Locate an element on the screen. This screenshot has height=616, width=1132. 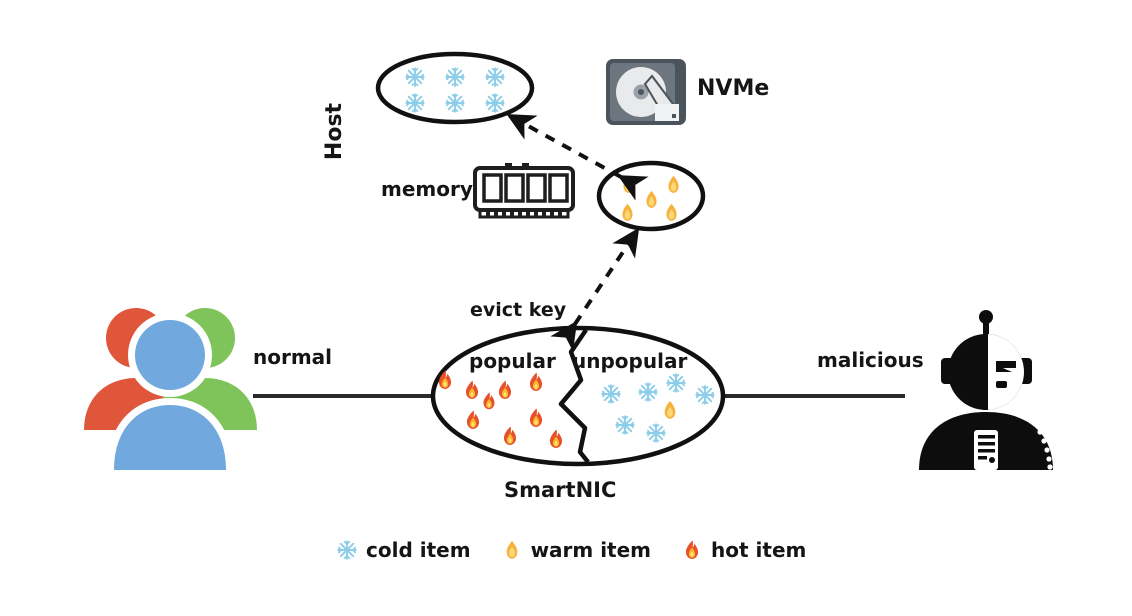
popular-label: popular is located at coordinates (512, 361).